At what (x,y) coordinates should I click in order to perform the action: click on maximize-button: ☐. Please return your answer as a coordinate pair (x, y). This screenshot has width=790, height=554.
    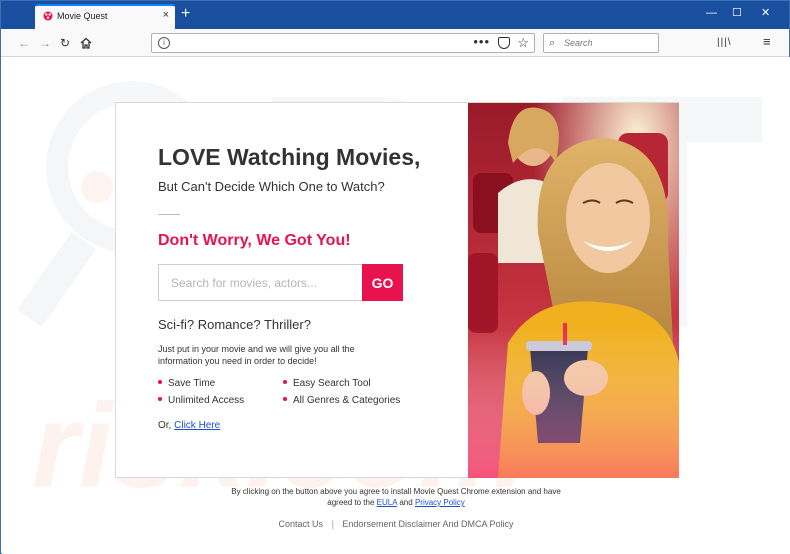
    Looking at the image, I should click on (737, 13).